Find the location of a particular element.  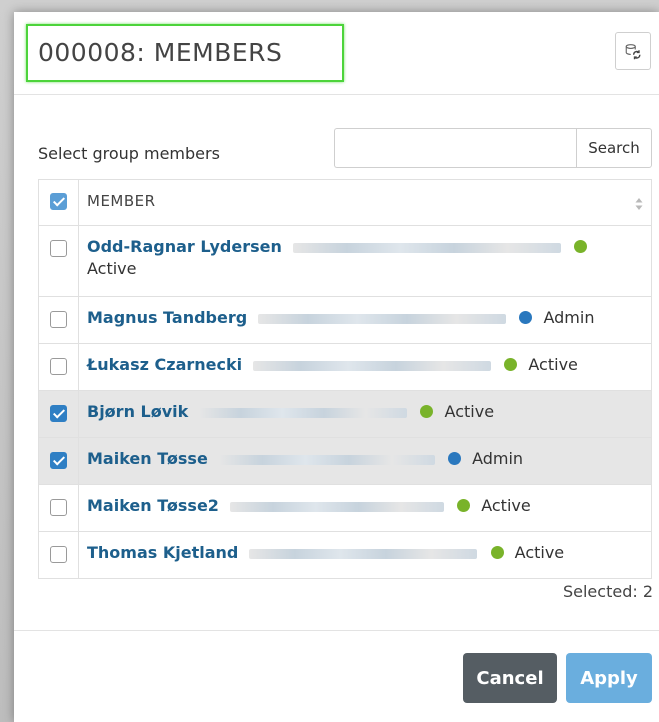

search-input is located at coordinates (455, 148).